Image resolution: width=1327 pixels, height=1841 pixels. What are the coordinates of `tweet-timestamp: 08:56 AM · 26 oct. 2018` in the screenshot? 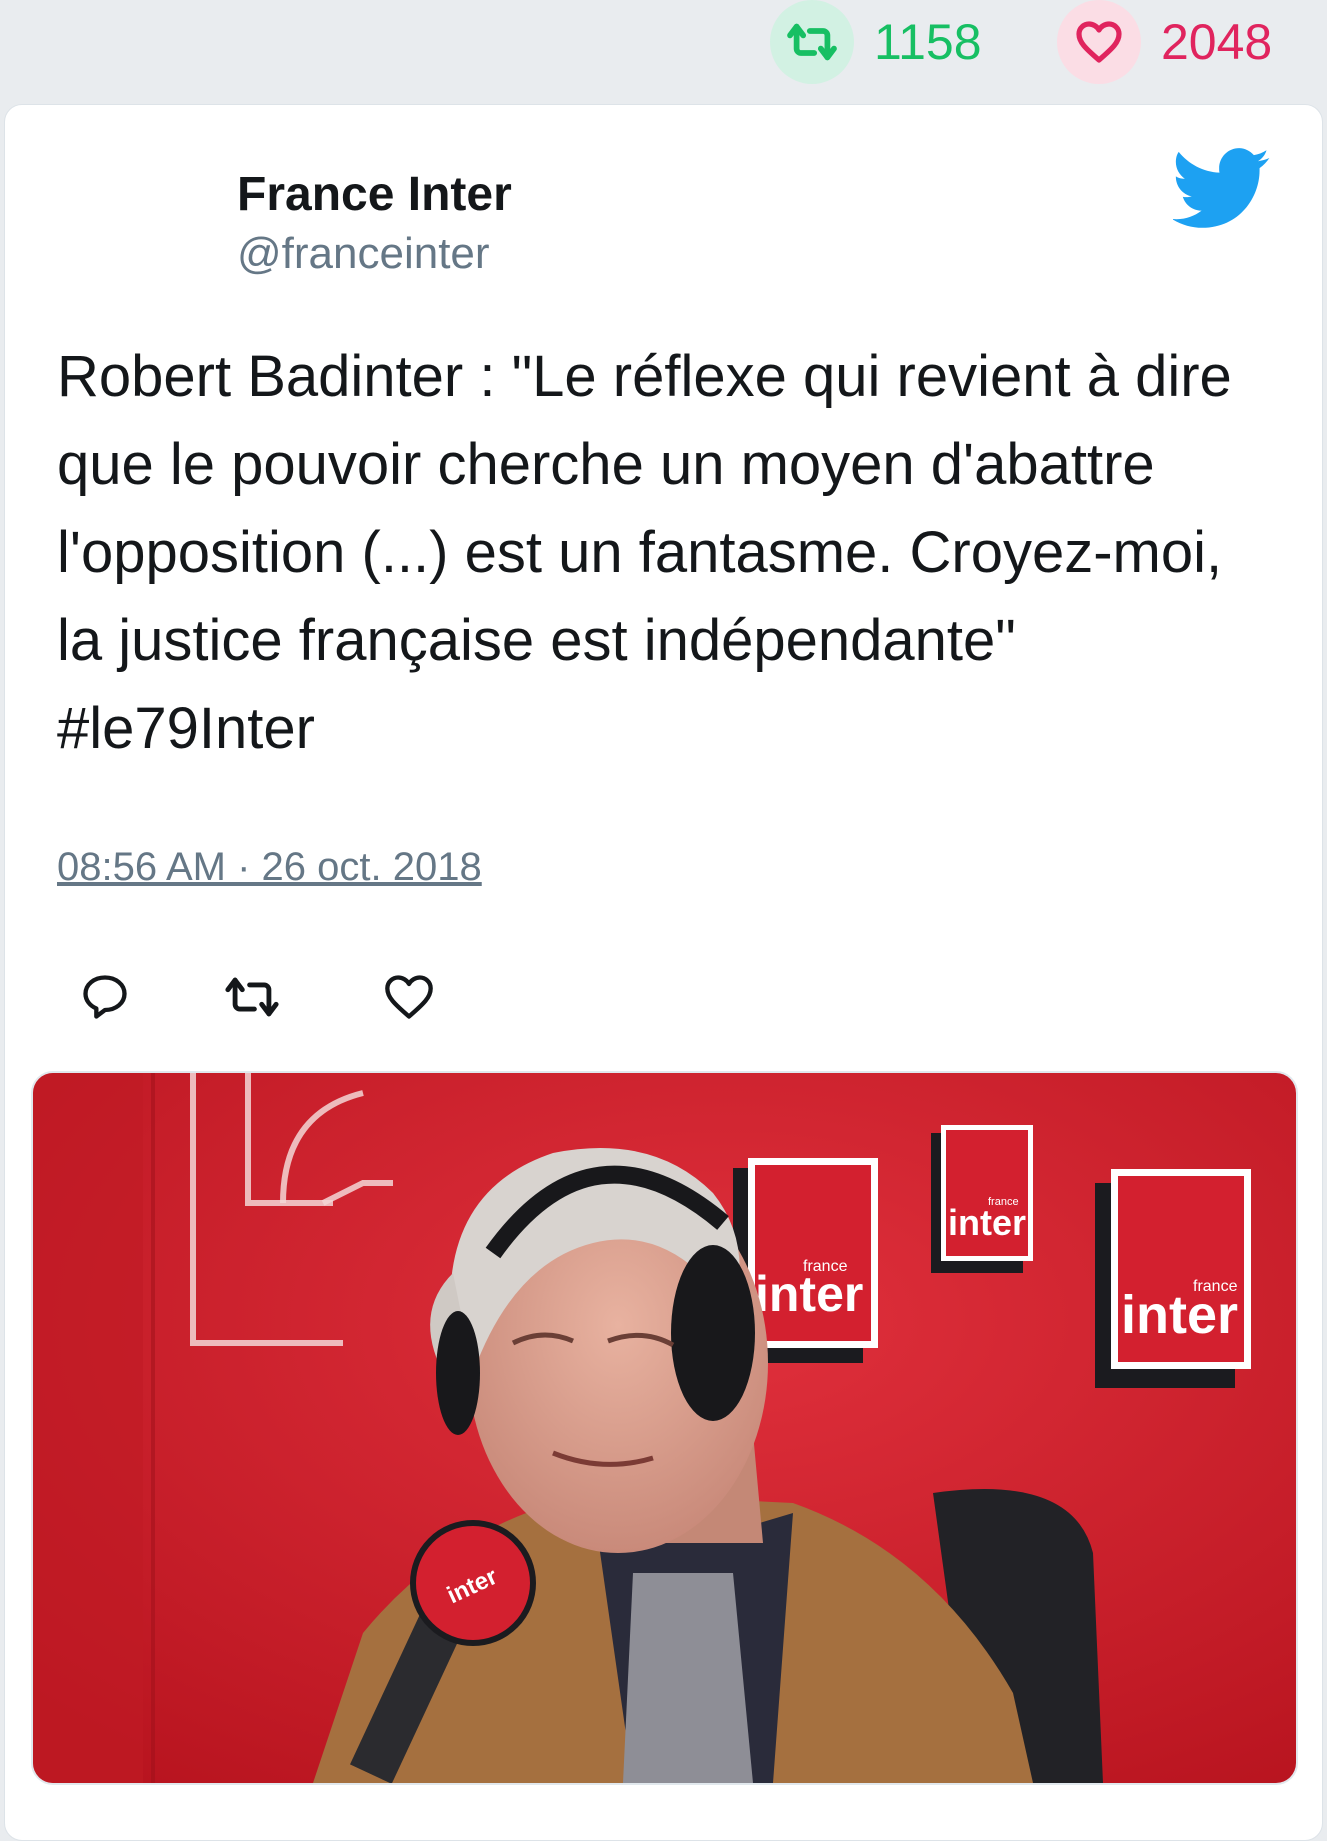 It's located at (269, 867).